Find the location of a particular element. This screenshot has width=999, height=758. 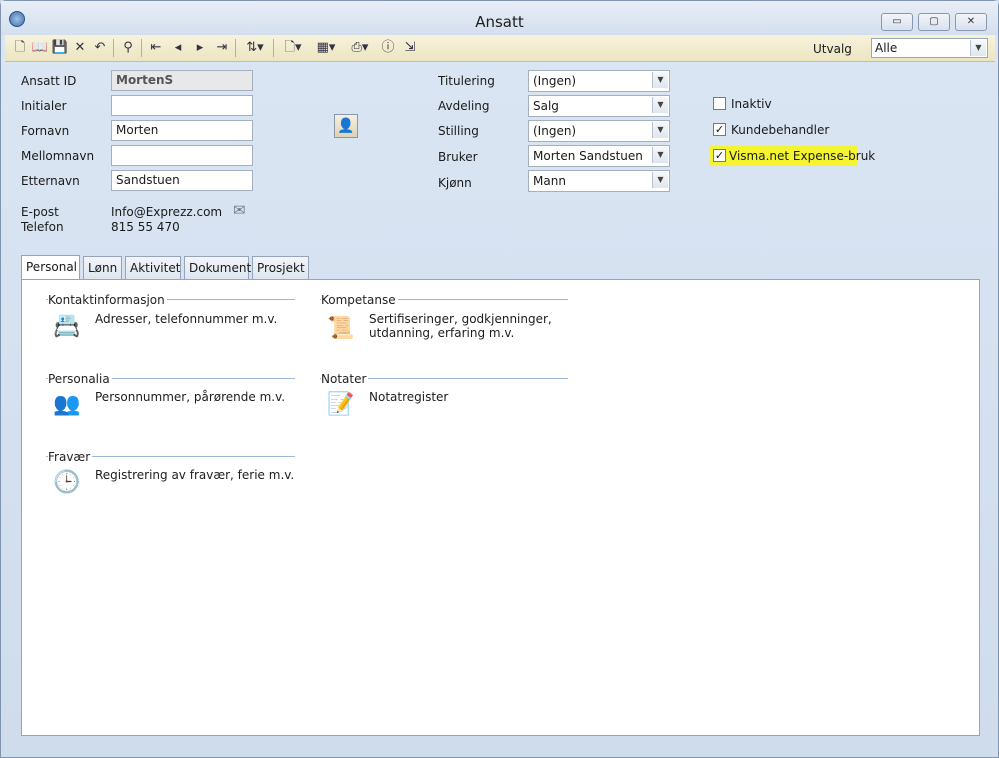

utvalg-select: Alle ▼ is located at coordinates (929, 48).